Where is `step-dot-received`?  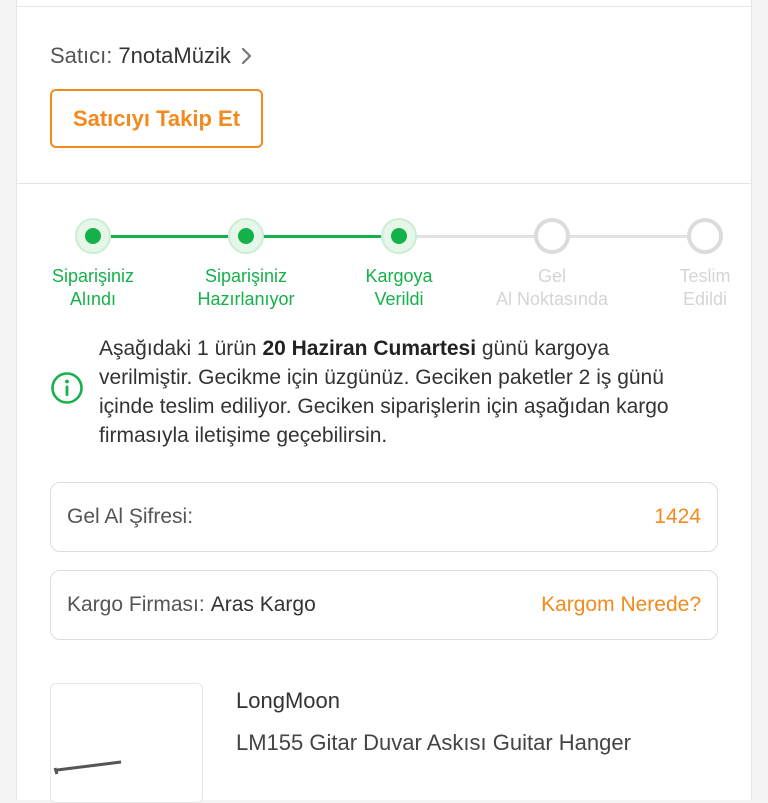
step-dot-received is located at coordinates (93, 236).